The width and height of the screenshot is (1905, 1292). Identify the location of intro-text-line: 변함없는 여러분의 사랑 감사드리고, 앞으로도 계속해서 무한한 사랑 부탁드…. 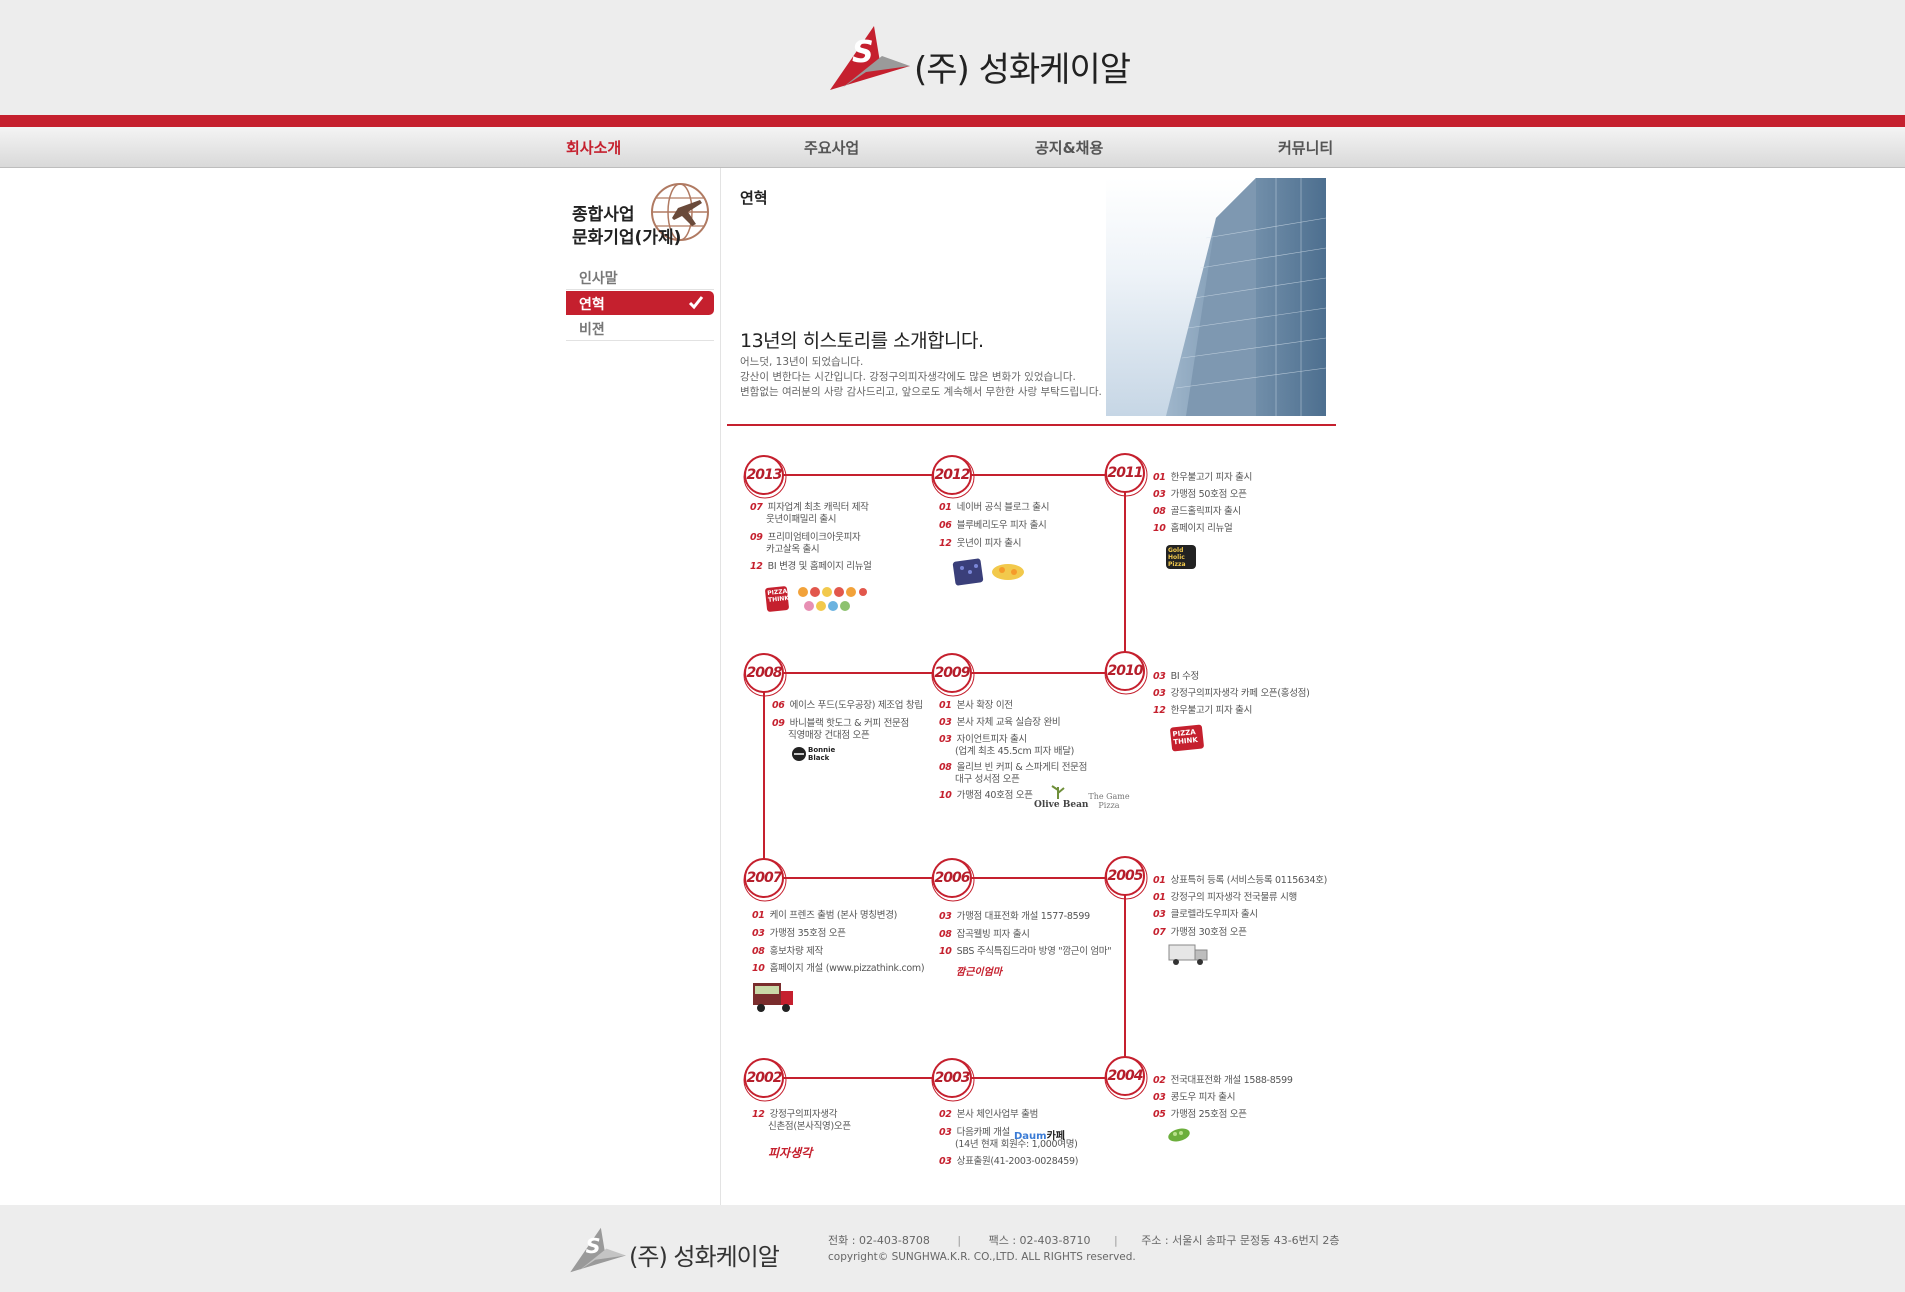
(921, 392).